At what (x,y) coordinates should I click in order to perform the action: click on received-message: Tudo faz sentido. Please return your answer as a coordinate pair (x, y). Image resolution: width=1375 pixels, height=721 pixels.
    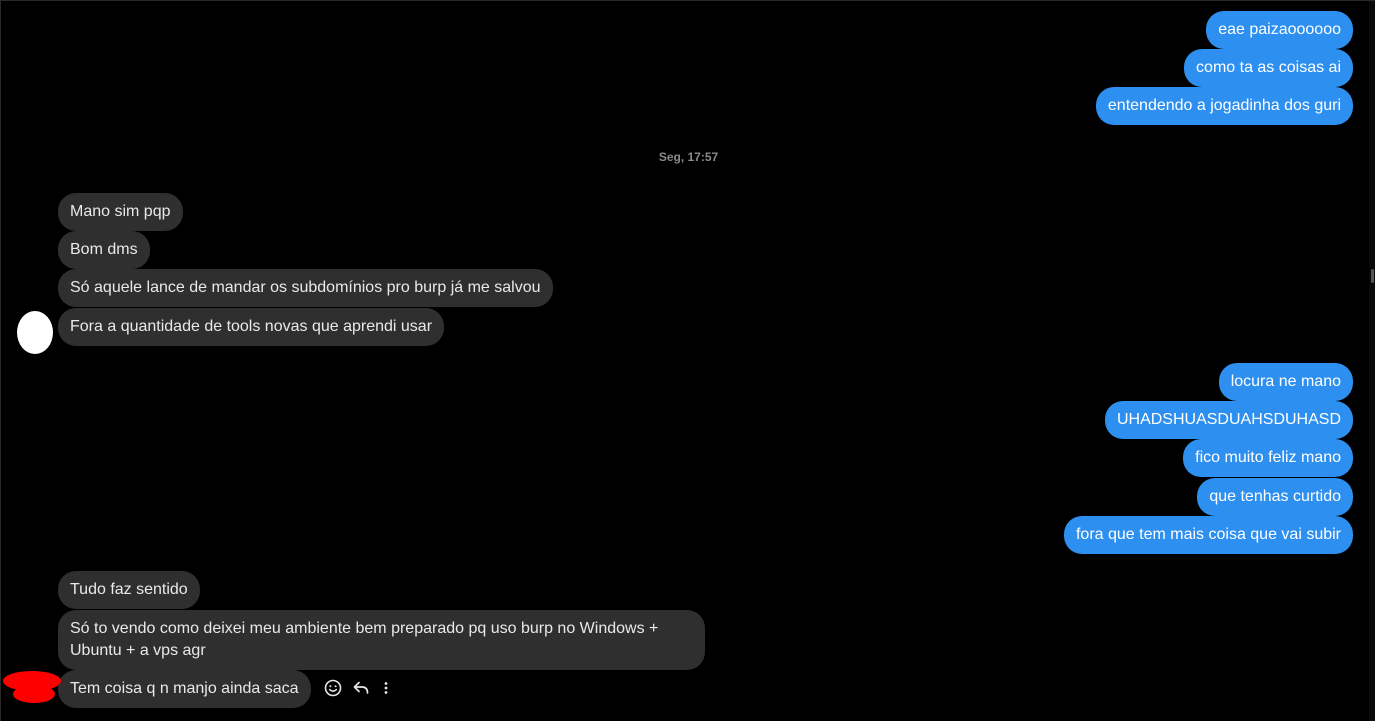
    Looking at the image, I should click on (129, 590).